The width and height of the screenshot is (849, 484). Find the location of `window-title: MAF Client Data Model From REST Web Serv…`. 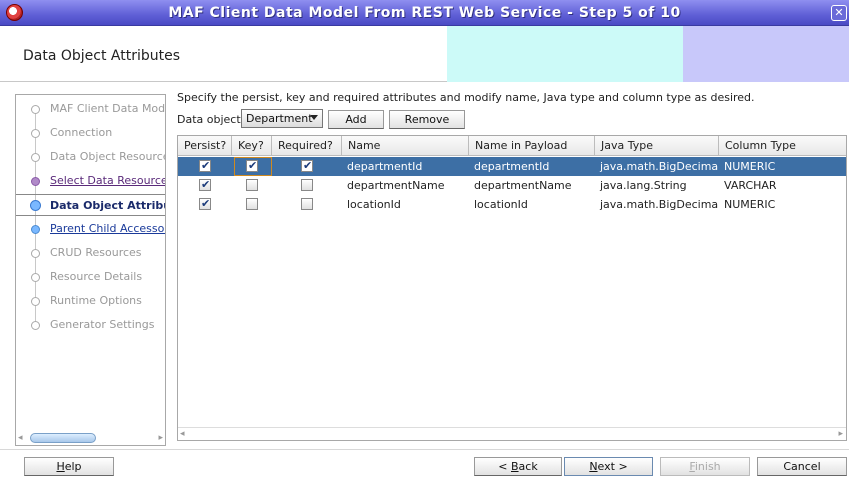

window-title: MAF Client Data Model From REST Web Serv… is located at coordinates (424, 13).